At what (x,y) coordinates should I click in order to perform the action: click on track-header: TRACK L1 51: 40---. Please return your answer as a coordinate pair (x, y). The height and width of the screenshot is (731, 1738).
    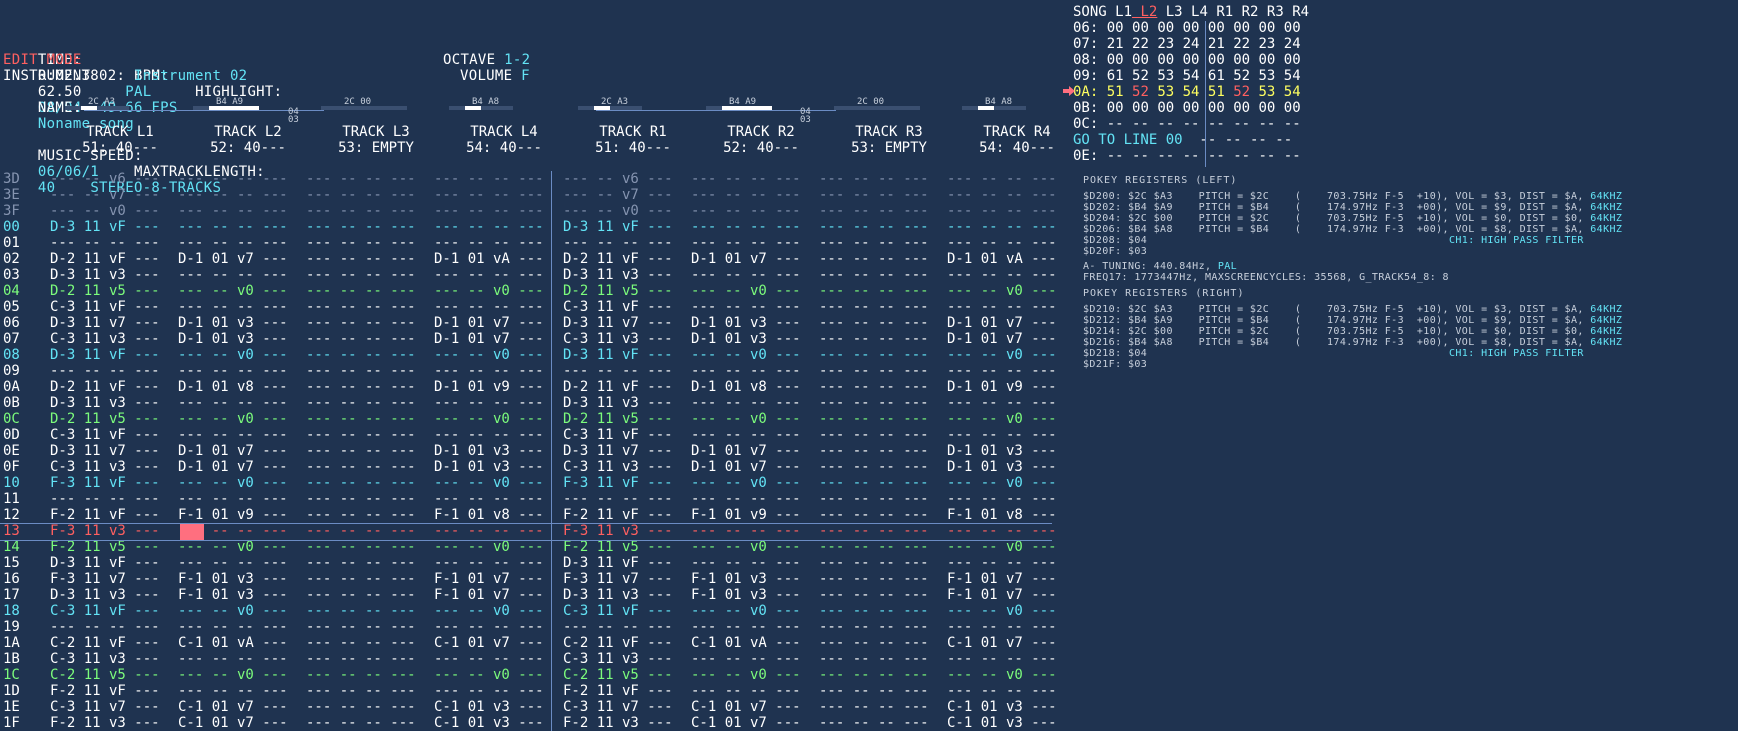
    Looking at the image, I should click on (120, 140).